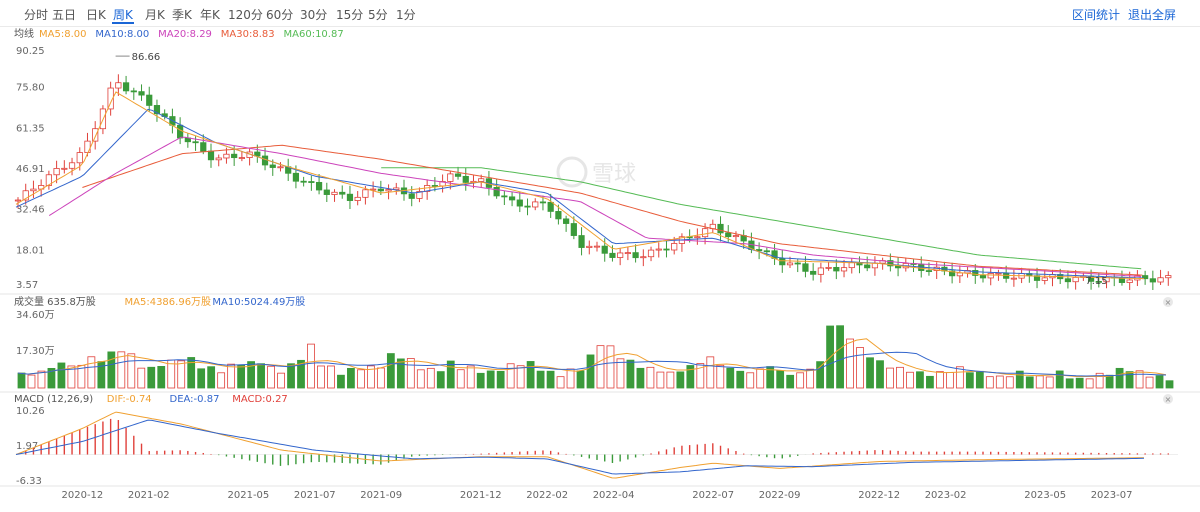  Describe the element at coordinates (1112, 495) in the screenshot. I see `xtick-13: 2023-07` at that location.